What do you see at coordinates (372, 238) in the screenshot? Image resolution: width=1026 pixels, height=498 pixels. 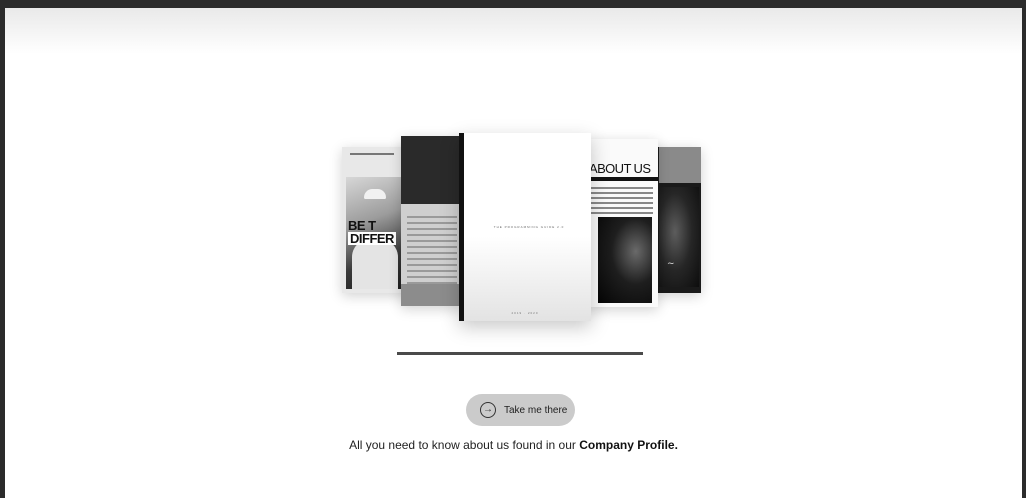 I see `poster-headline-line2: DIFFER` at bounding box center [372, 238].